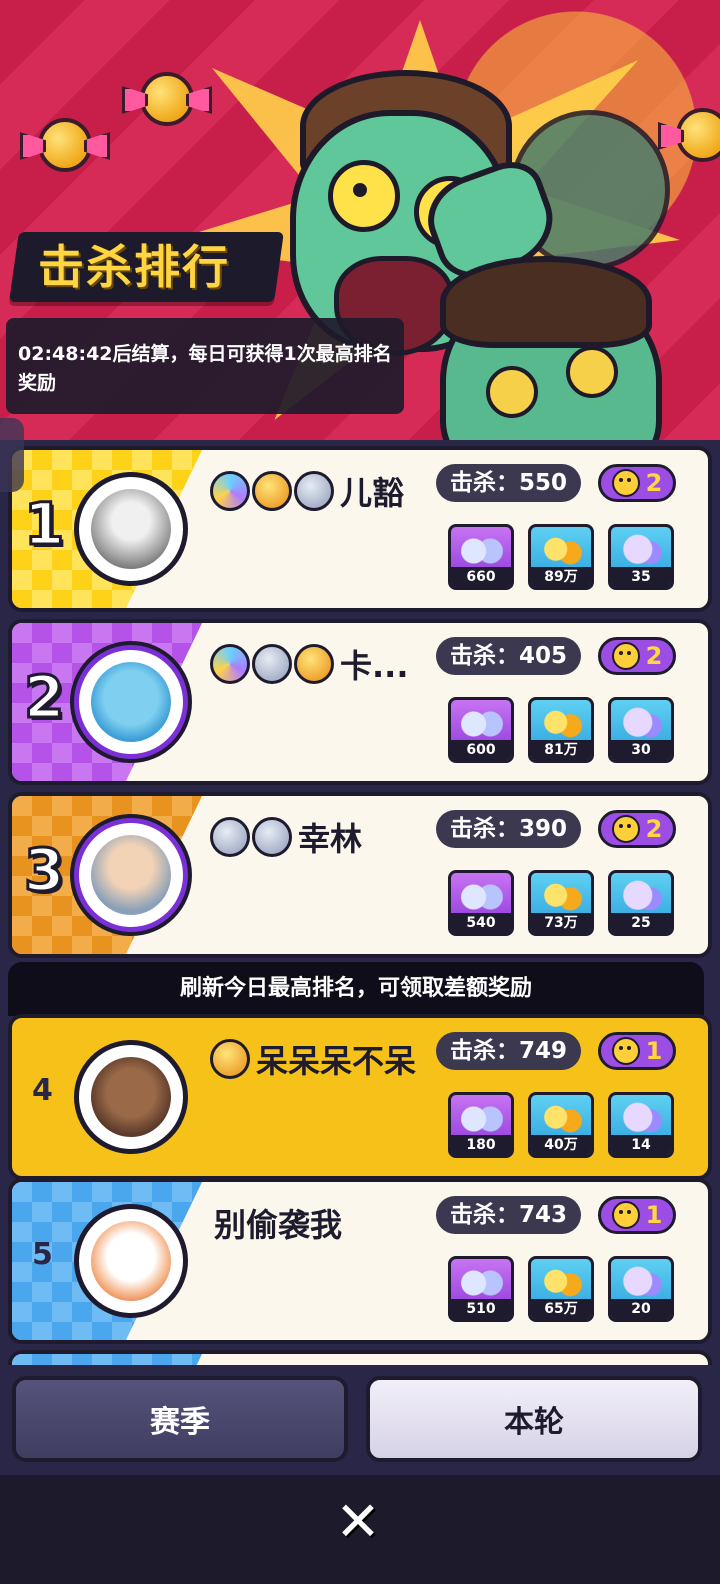  What do you see at coordinates (543, 829) in the screenshot?
I see `kill-value: 390` at bounding box center [543, 829].